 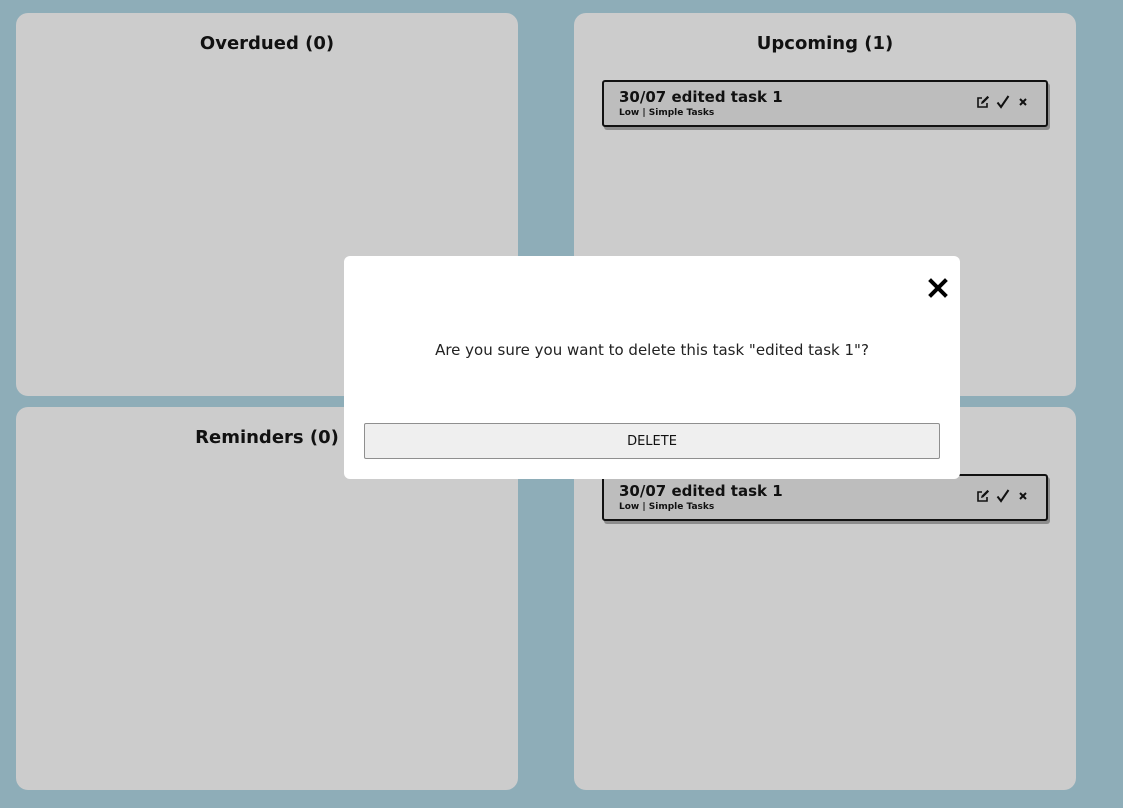 I want to click on delete-button: DELETE, so click(x=652, y=441).